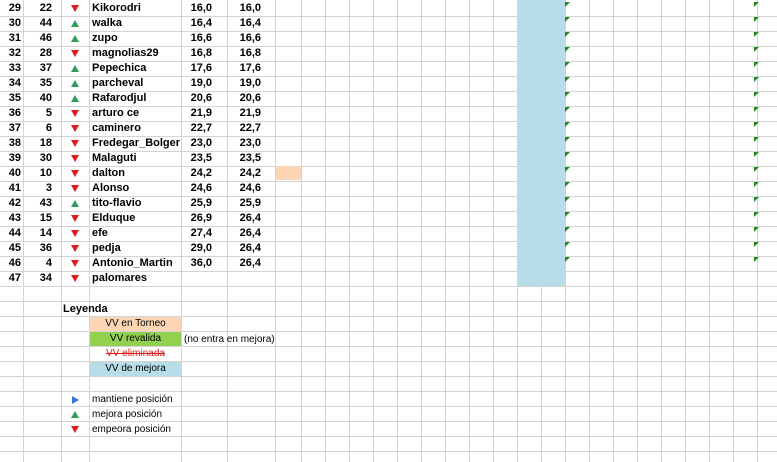 The height and width of the screenshot is (462, 777). Describe the element at coordinates (388, 248) in the screenshot. I see `table-row: 45 36 pedja 29,0 26,4` at that location.